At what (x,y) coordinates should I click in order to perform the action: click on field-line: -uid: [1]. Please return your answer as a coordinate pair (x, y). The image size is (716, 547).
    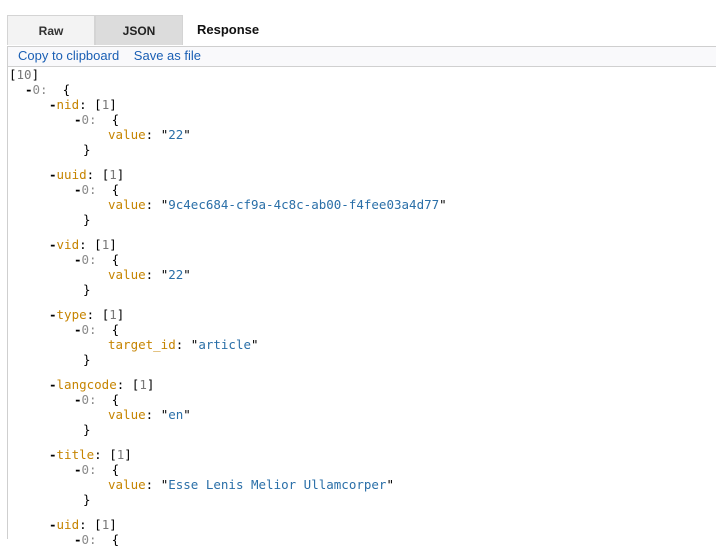
    Looking at the image, I should click on (83, 524).